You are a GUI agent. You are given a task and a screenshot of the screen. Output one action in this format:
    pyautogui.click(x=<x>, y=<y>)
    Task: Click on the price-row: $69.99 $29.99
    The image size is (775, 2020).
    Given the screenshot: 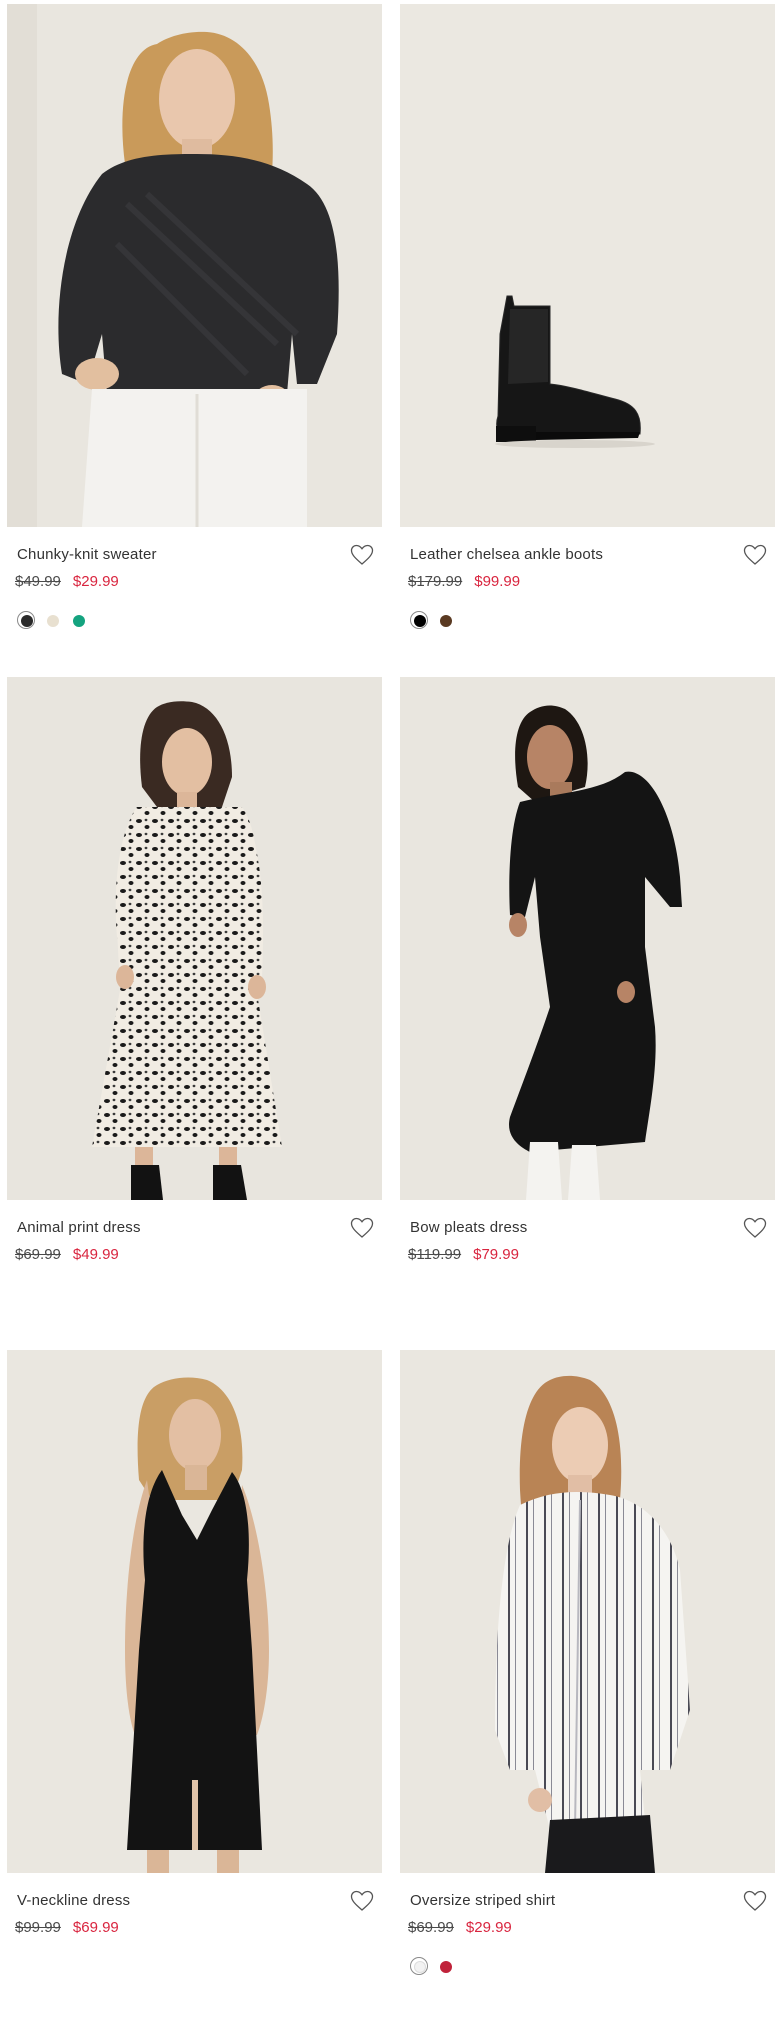 What is the action you would take?
    pyautogui.click(x=460, y=1927)
    